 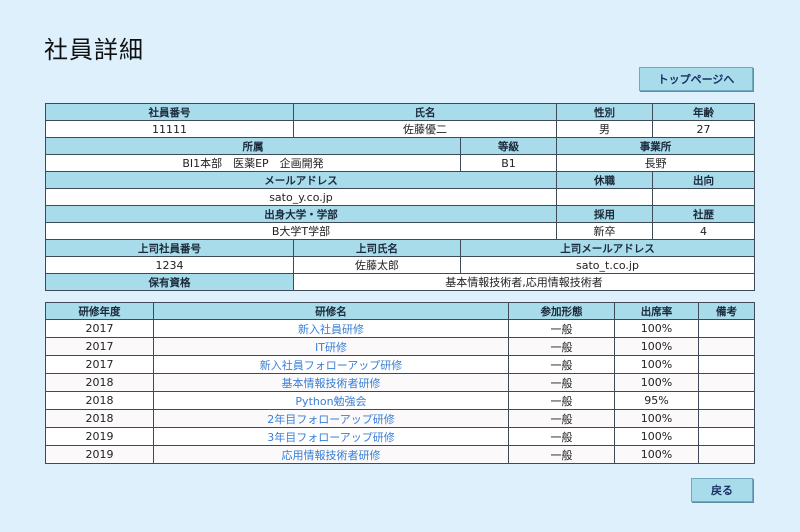 I want to click on table-row: 2019 応用情報技術者研修 一般 100%, so click(x=400, y=454).